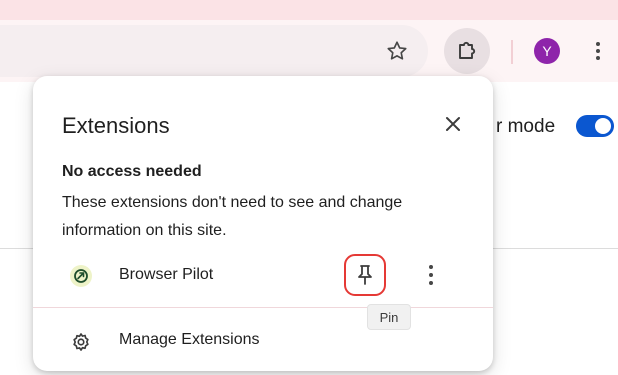 This screenshot has width=618, height=375. What do you see at coordinates (132, 171) in the screenshot?
I see `section-title: No access needed` at bounding box center [132, 171].